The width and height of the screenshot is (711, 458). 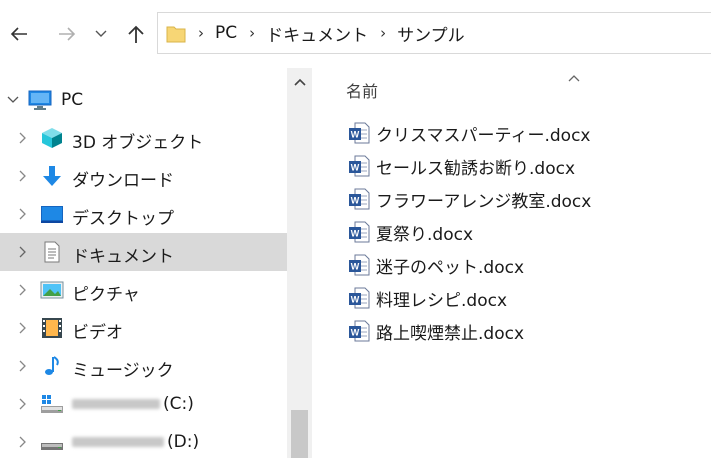 What do you see at coordinates (463, 88) in the screenshot?
I see `column-header-name: 名前` at bounding box center [463, 88].